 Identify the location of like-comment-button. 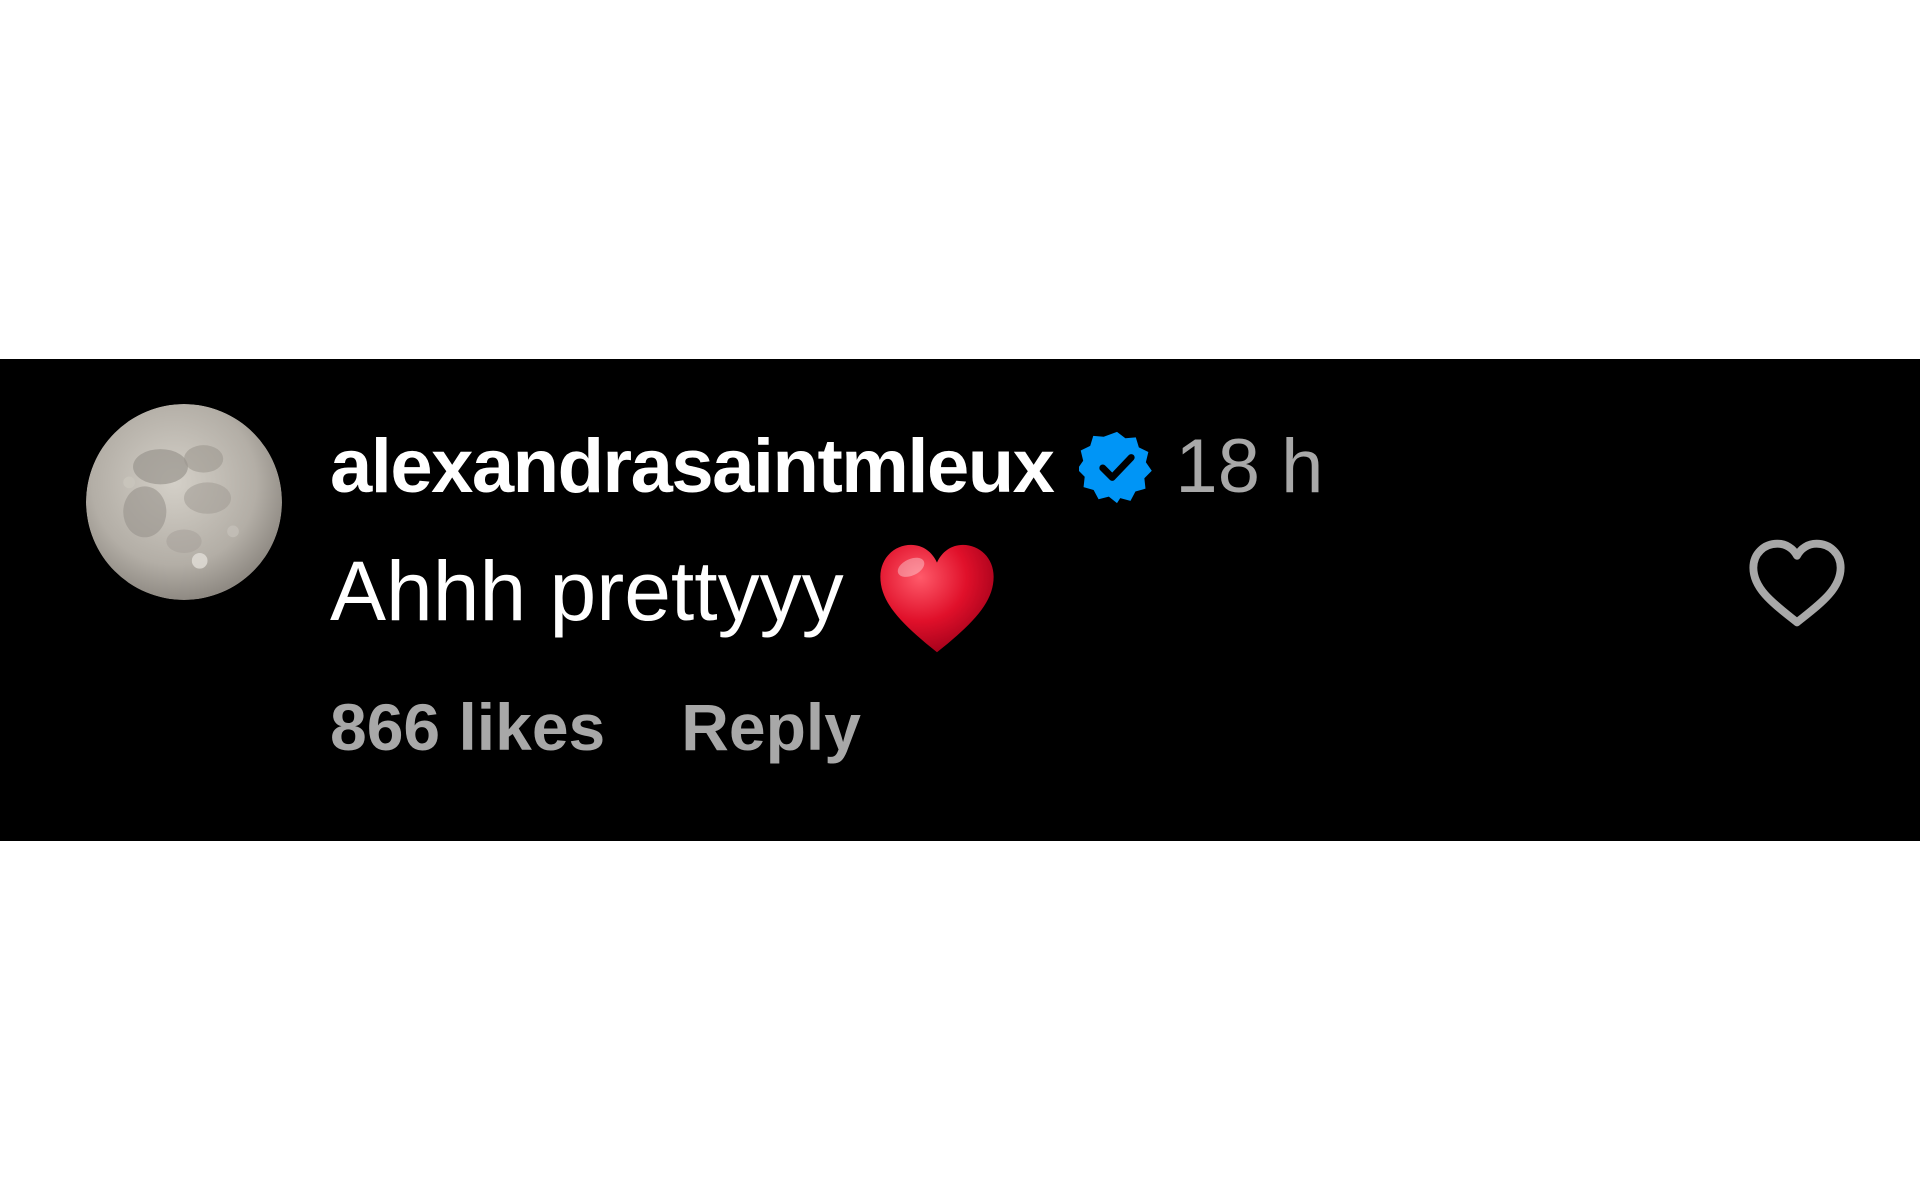
(1797, 583).